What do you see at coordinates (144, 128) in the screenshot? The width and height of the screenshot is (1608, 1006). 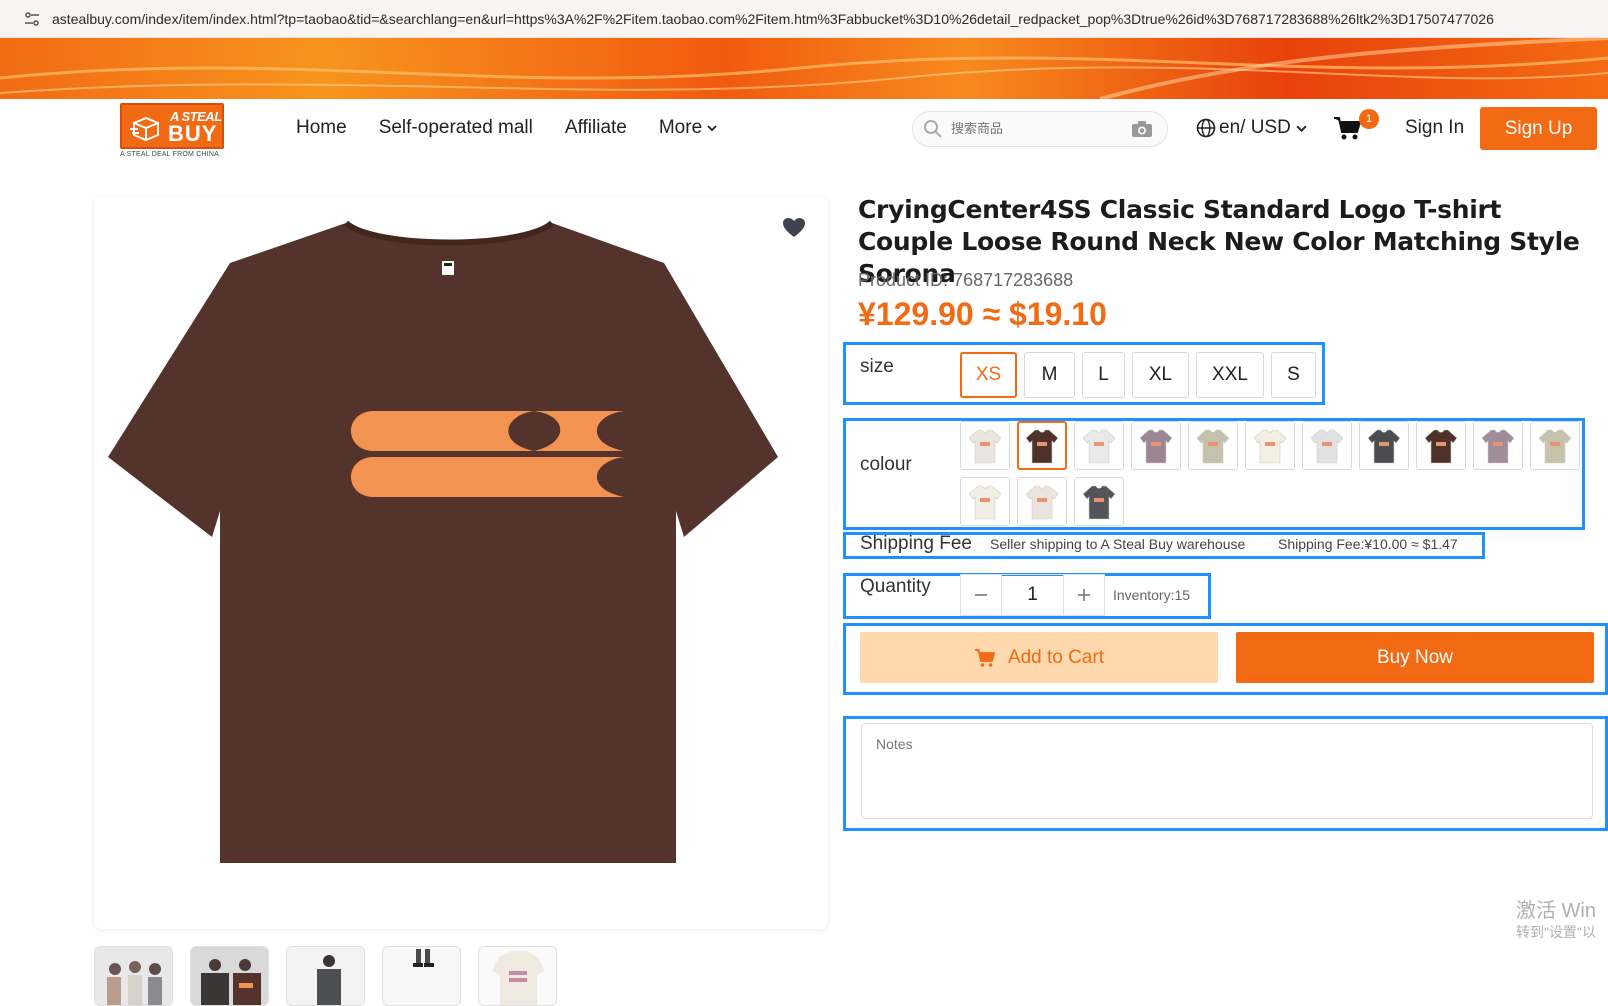 I see `box-logo-icon` at bounding box center [144, 128].